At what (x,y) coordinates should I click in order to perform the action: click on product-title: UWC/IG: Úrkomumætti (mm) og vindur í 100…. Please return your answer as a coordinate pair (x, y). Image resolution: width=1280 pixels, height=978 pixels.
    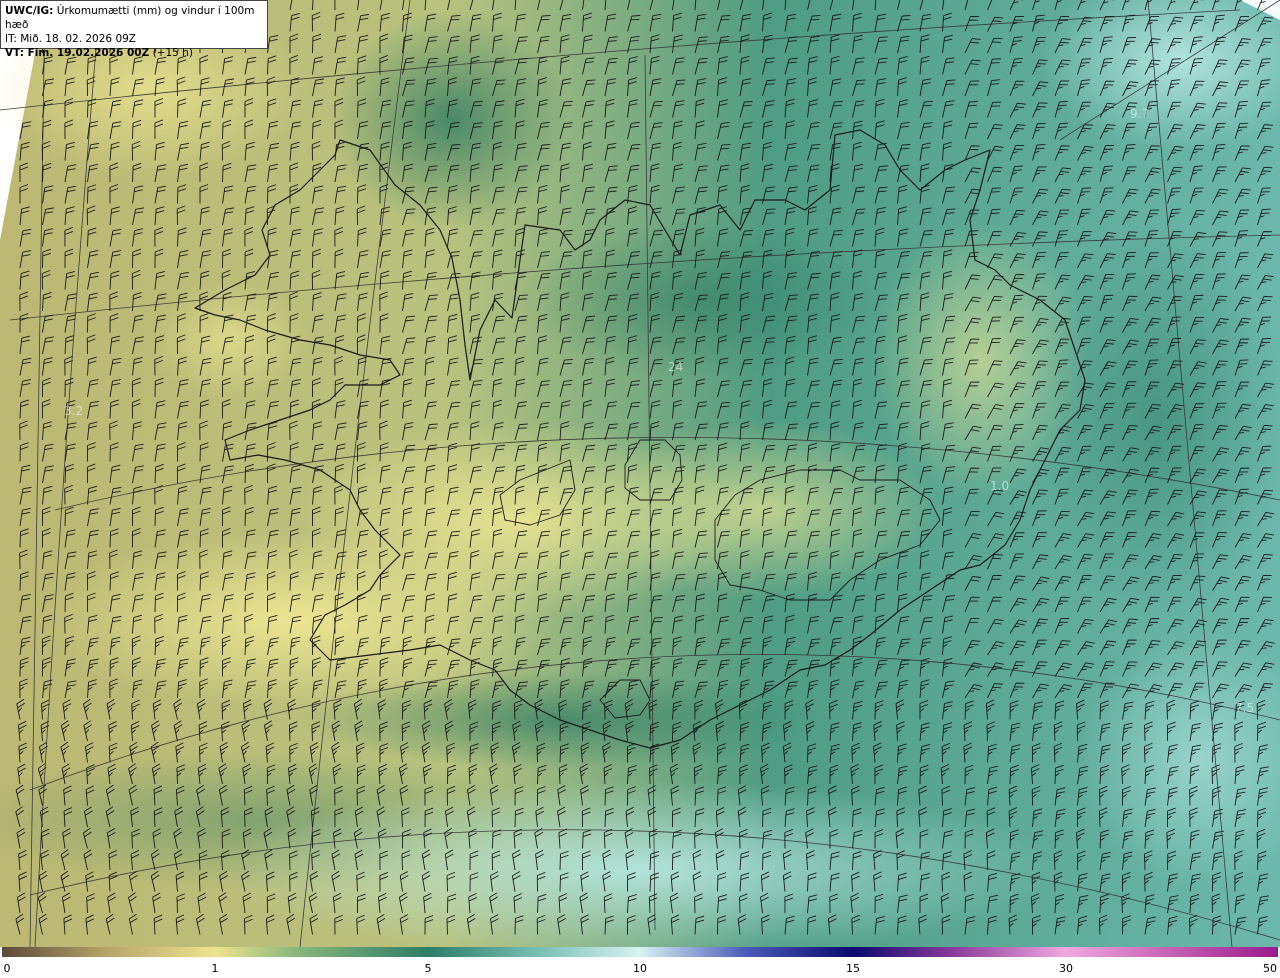
    Looking at the image, I should click on (130, 18).